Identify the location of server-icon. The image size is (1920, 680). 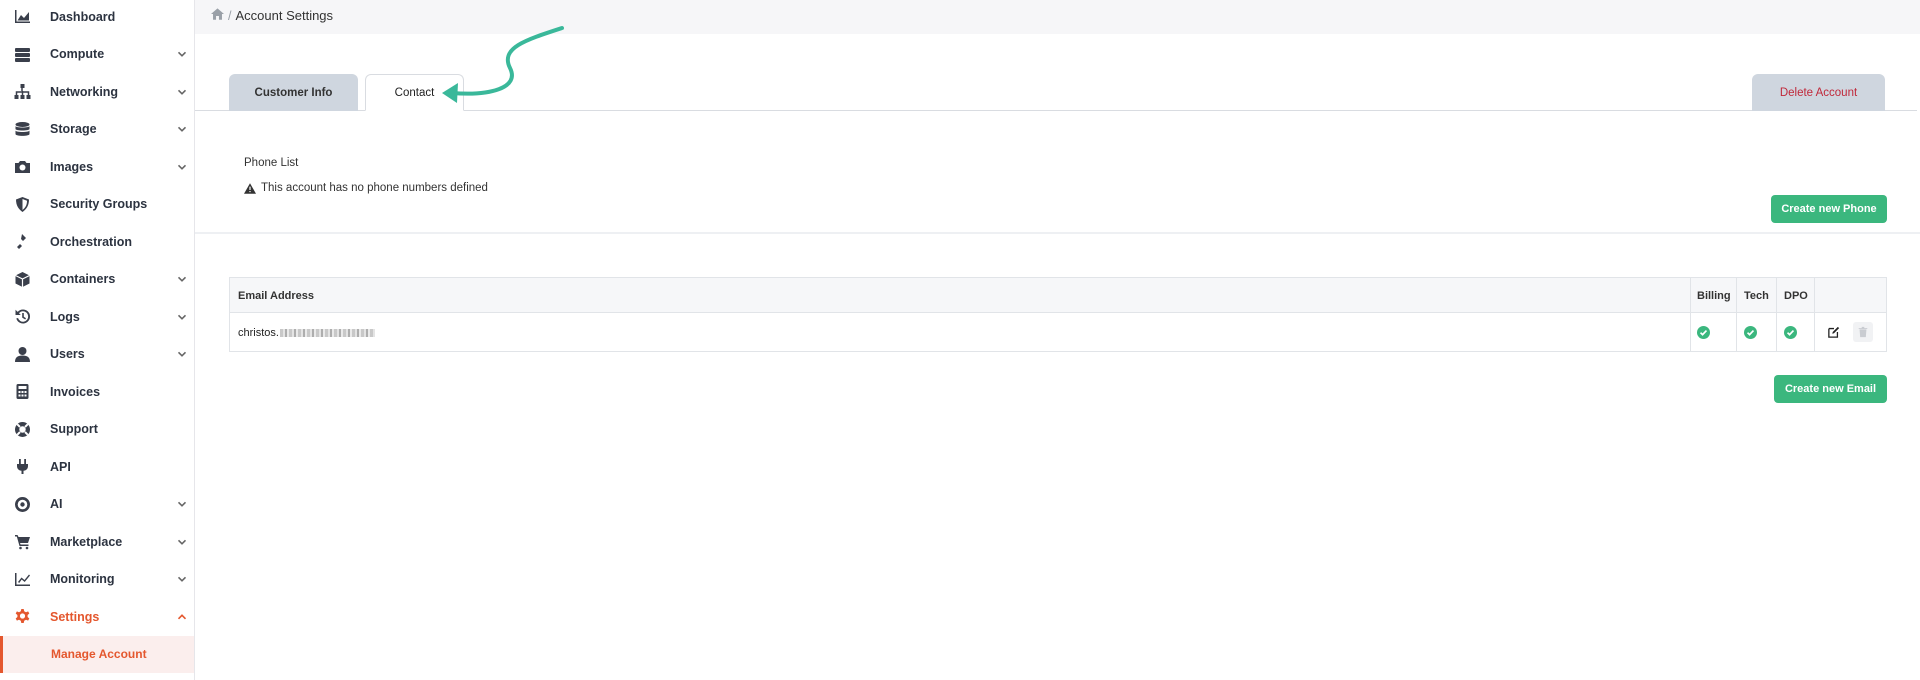
(22, 54).